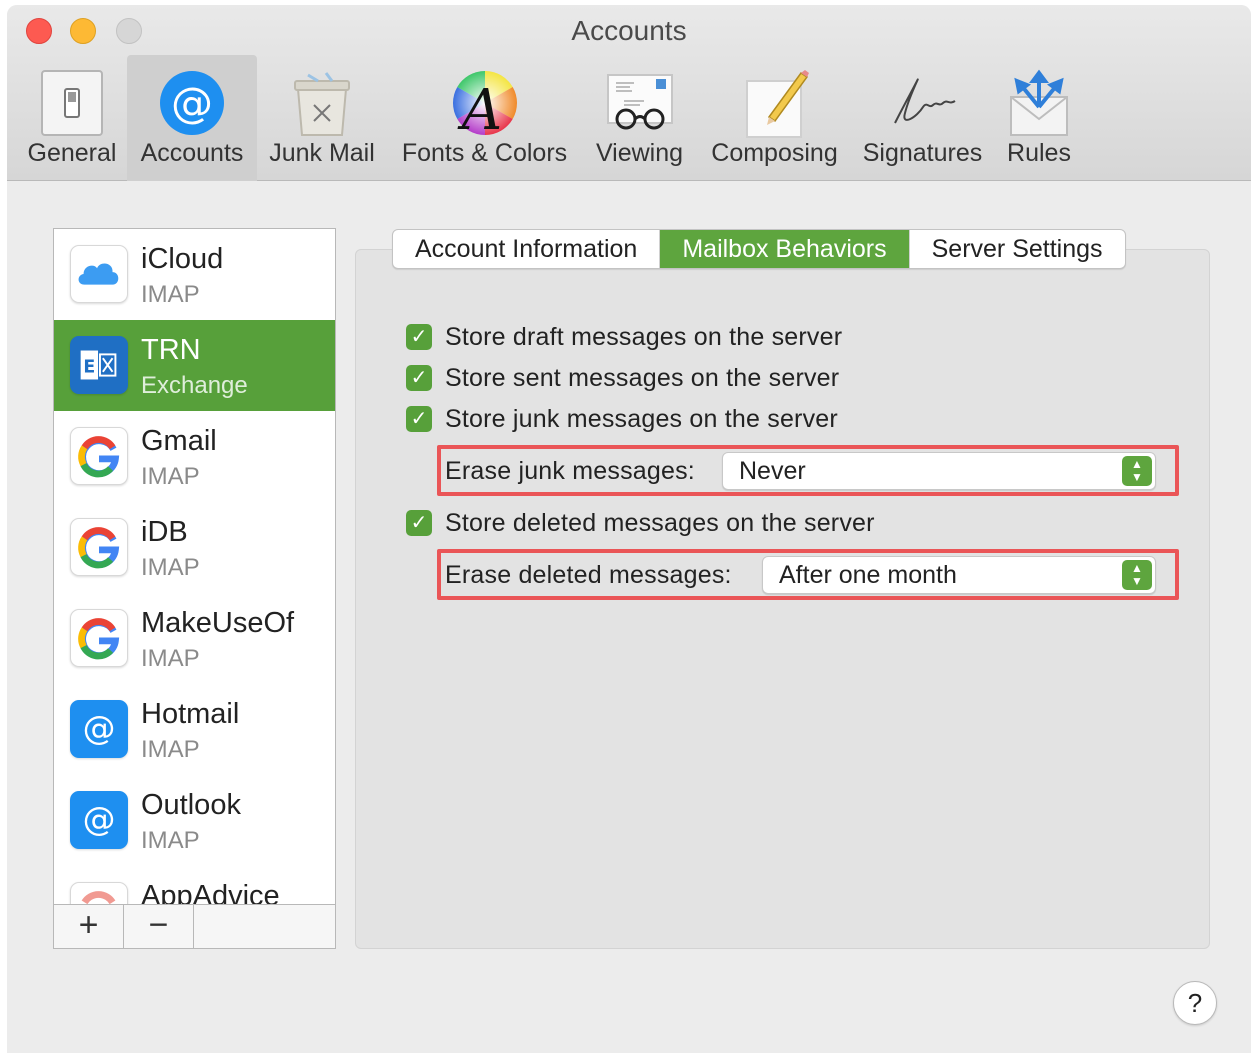 This screenshot has height=1055, width=1253. I want to click on account-item-idb: iDB IMAP, so click(194, 547).